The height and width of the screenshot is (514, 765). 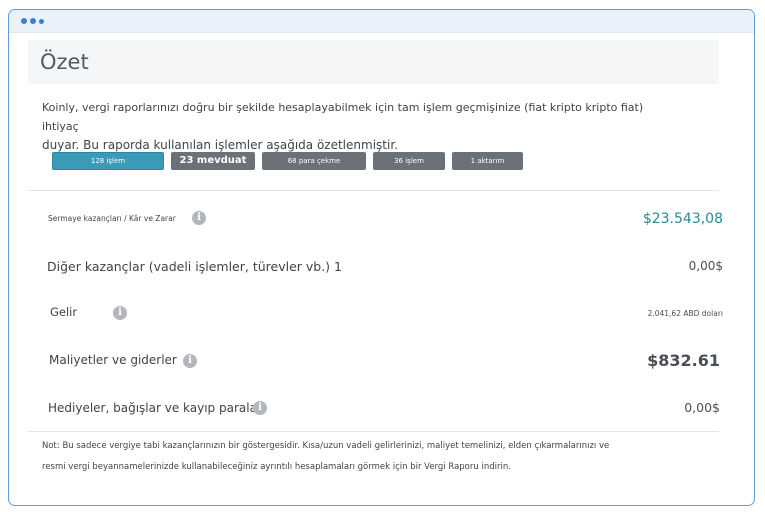 I want to click on other-gains-value: 0,00$, so click(x=705, y=266).